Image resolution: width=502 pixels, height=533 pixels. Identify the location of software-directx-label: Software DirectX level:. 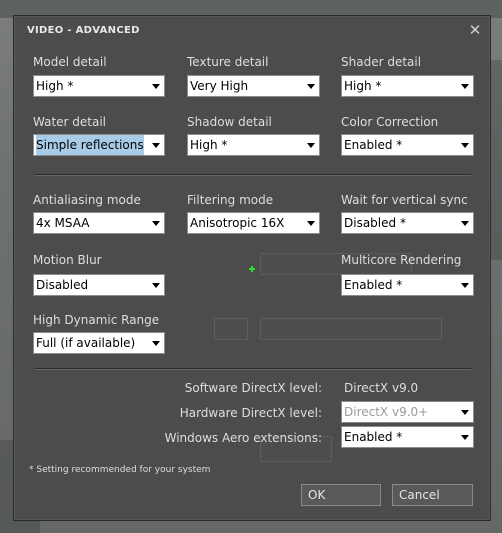
(253, 388).